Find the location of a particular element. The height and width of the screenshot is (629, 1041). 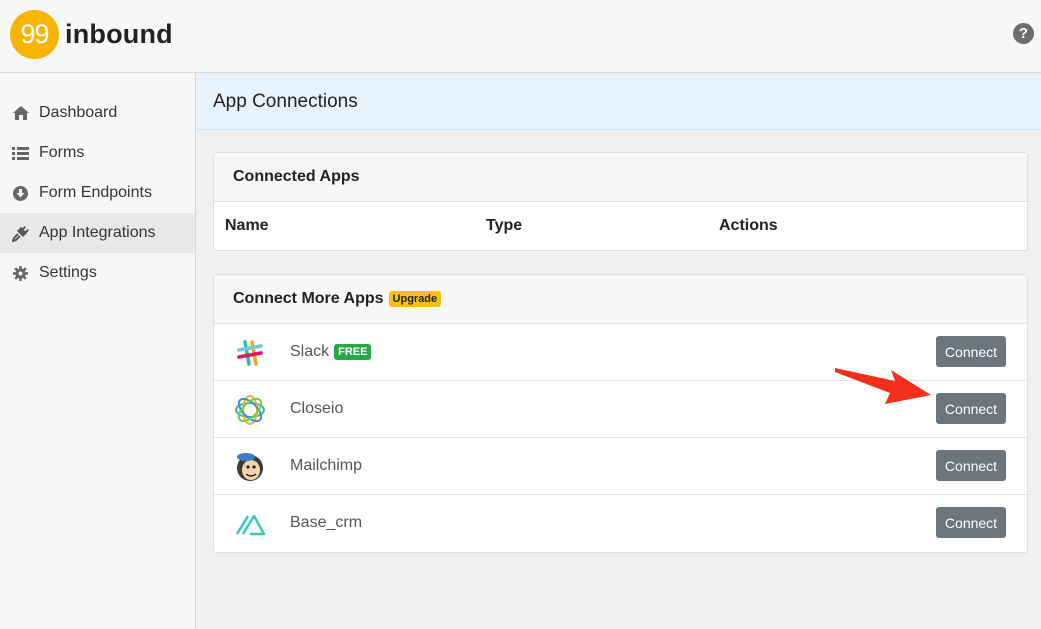

sidebar-item-label: App Integrations is located at coordinates (97, 232).